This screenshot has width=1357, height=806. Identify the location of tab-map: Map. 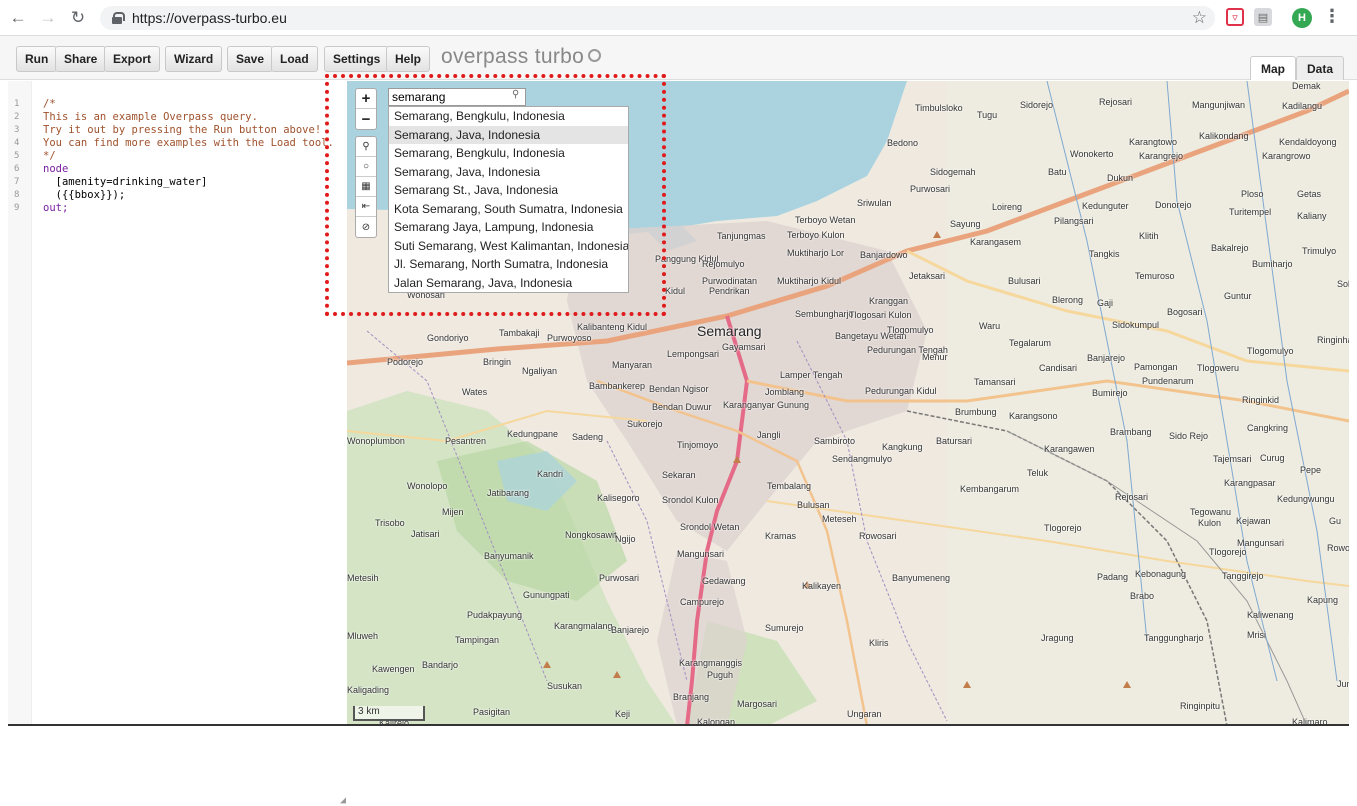
(1273, 68).